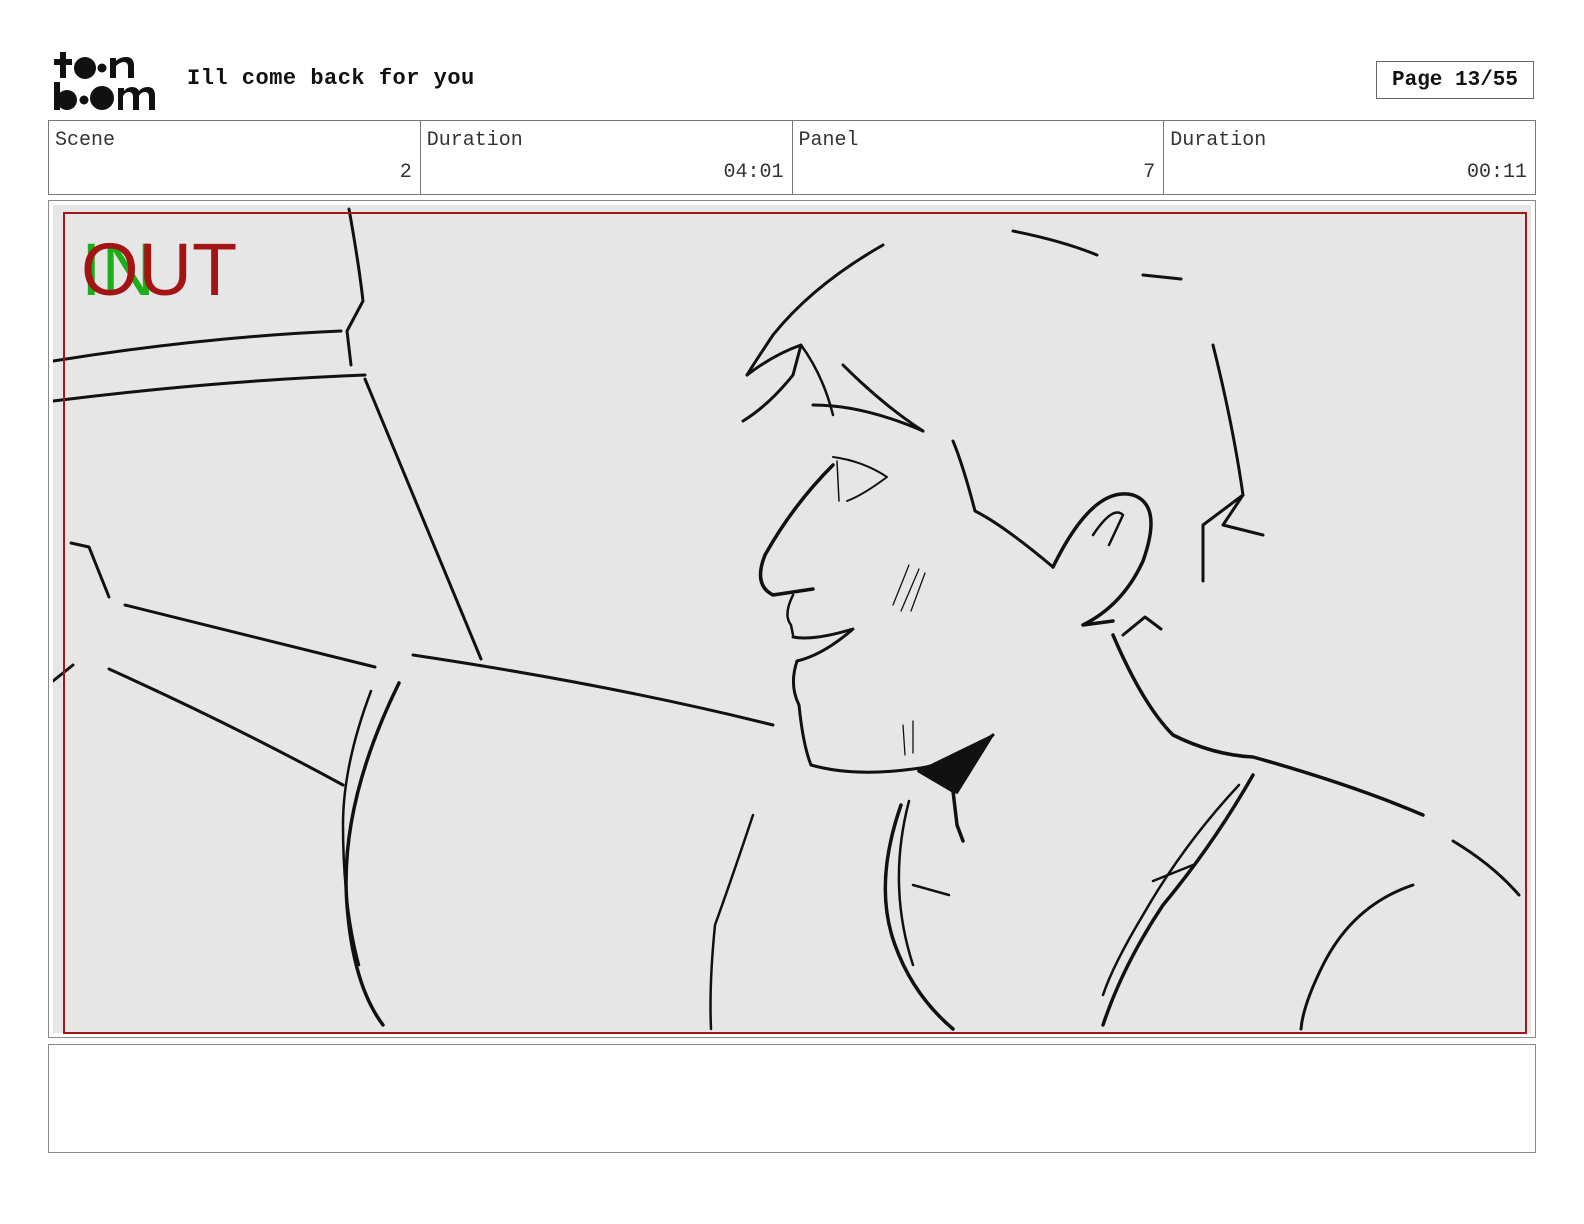 The width and height of the screenshot is (1584, 1224). Describe the element at coordinates (1496, 172) in the screenshot. I see `panel-duration-value: 00:11` at that location.